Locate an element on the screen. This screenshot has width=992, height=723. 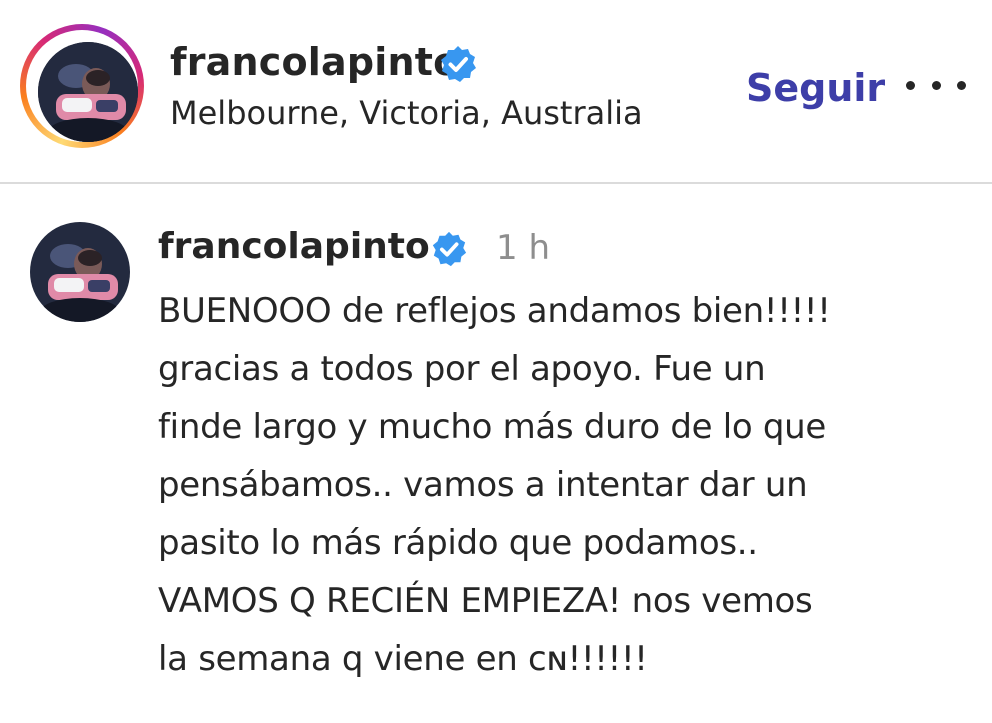
caption-username: francolapinto is located at coordinates (294, 246).